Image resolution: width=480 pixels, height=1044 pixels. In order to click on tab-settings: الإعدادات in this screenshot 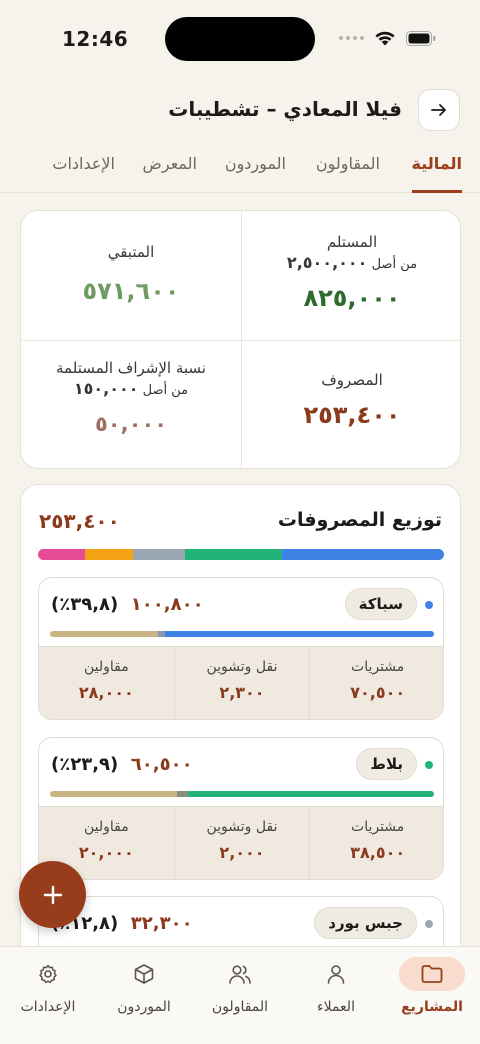, I will do `click(83, 169)`.